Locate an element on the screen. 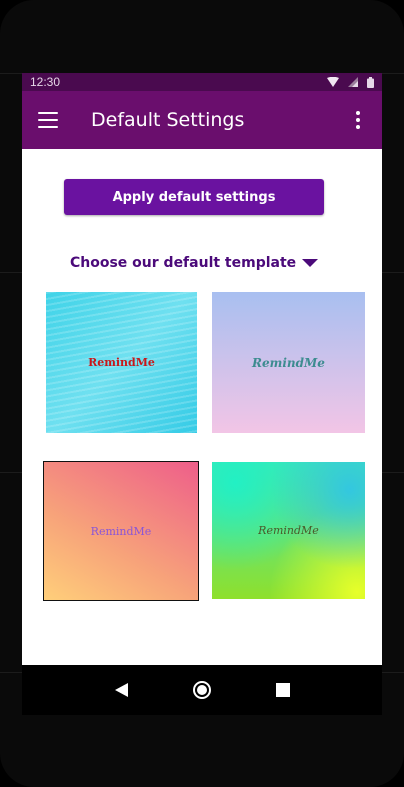 The width and height of the screenshot is (404, 787). template-card-3: RemindMe is located at coordinates (121, 531).